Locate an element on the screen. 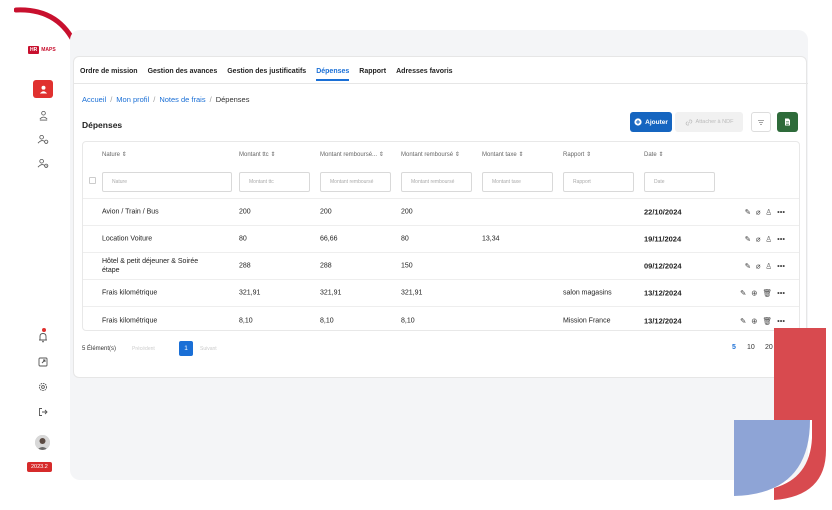  filter-input-montant-ttc: Montant ttc is located at coordinates (274, 182).